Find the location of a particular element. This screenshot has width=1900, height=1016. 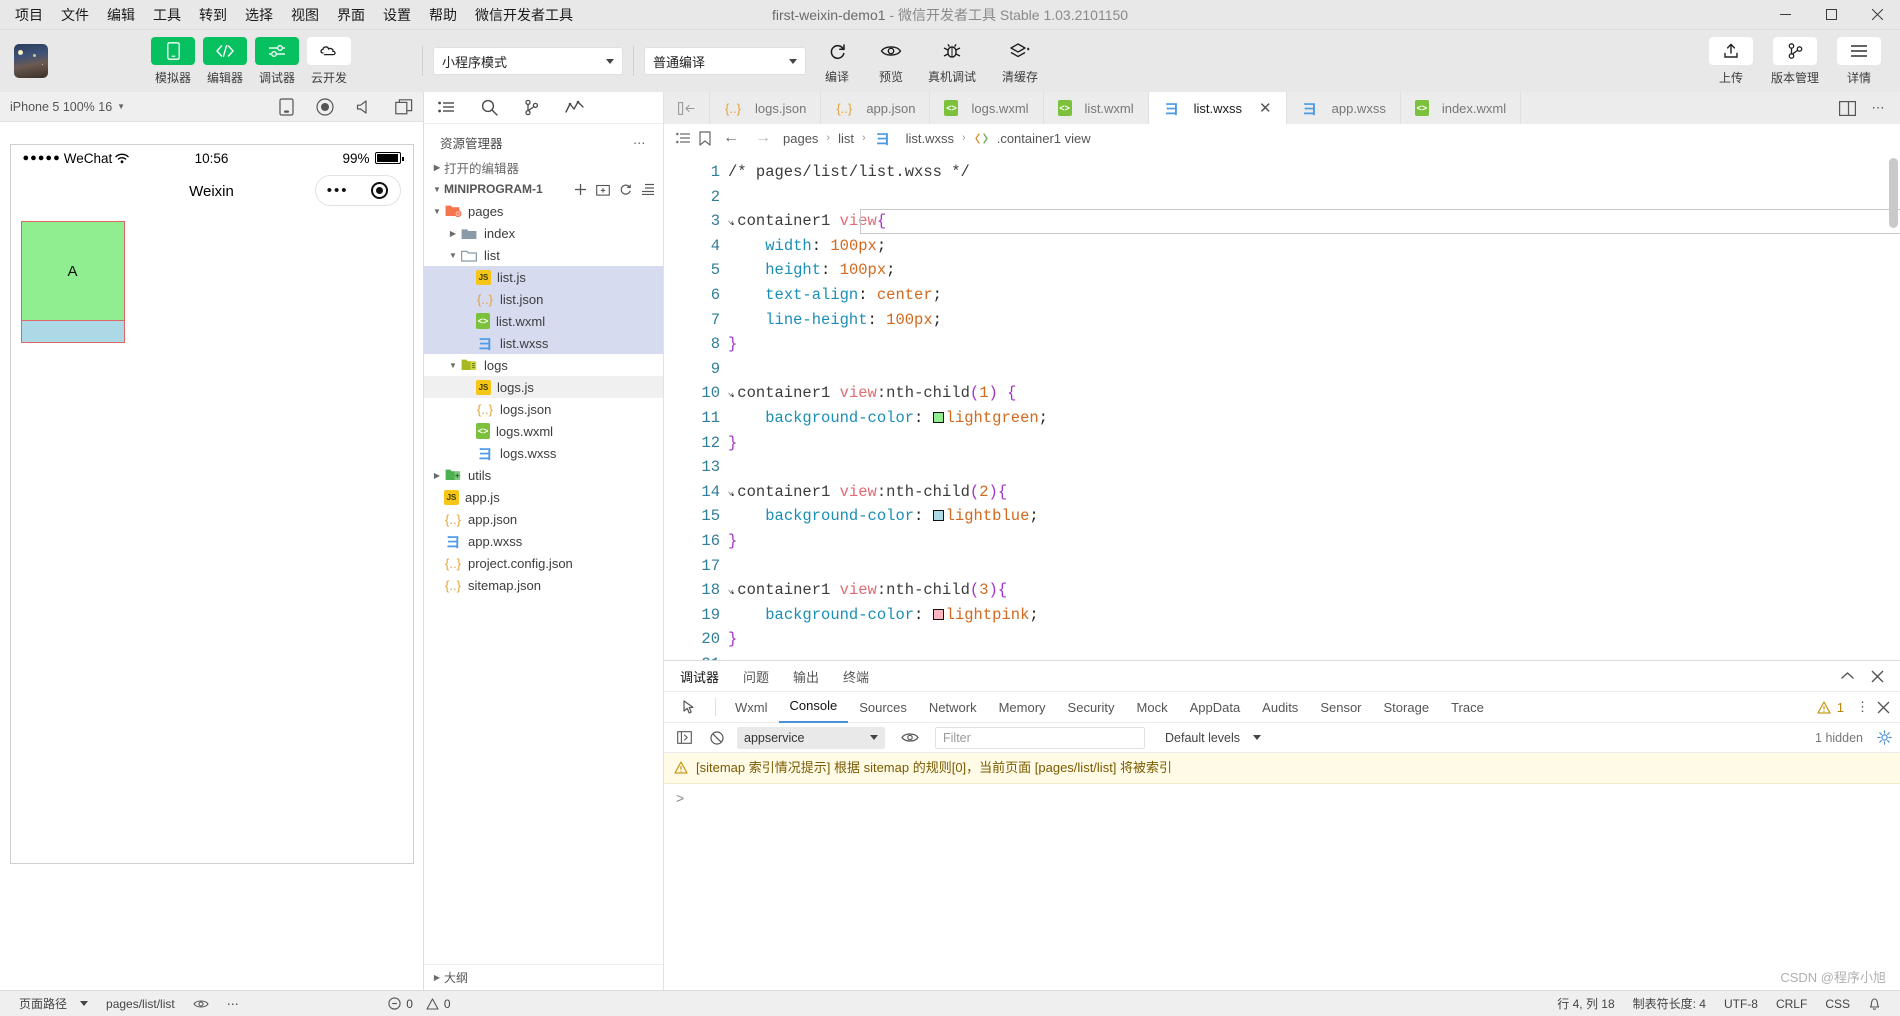

editor-tab: <> list.wxml is located at coordinates (1096, 108).